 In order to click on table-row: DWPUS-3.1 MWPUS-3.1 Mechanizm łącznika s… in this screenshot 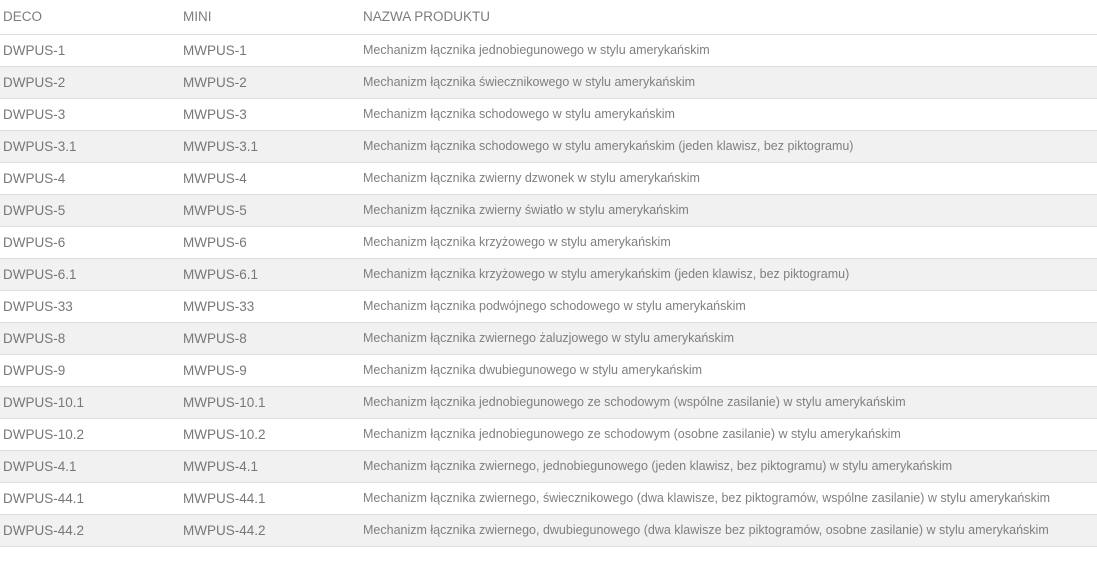, I will do `click(548, 146)`.